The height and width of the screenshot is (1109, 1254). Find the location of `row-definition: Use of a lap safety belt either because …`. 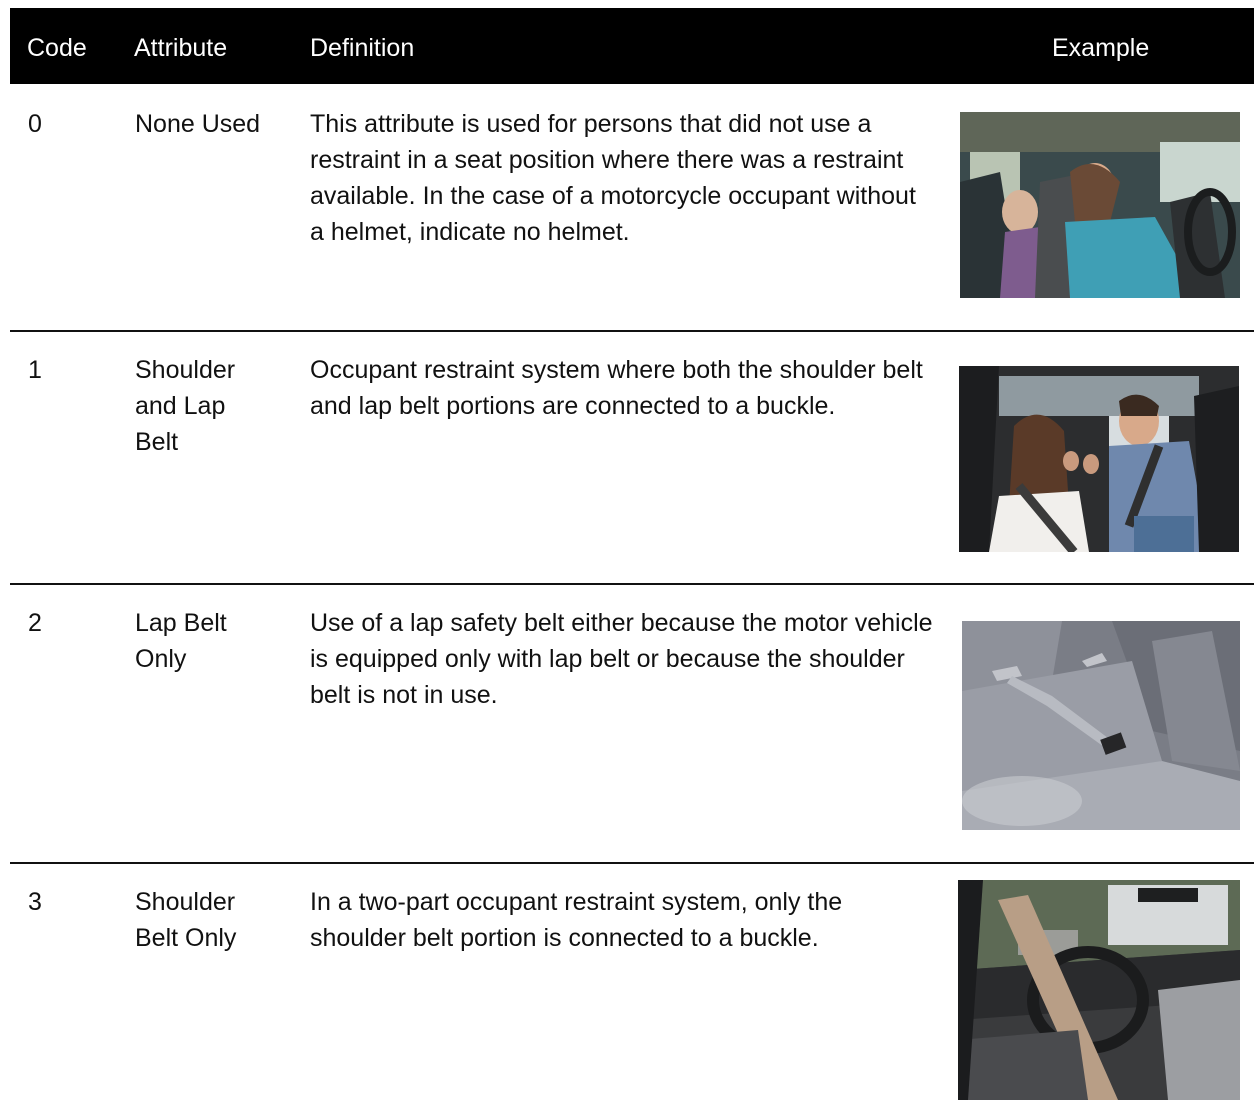

row-definition: Use of a lap safety belt either because … is located at coordinates (621, 659).